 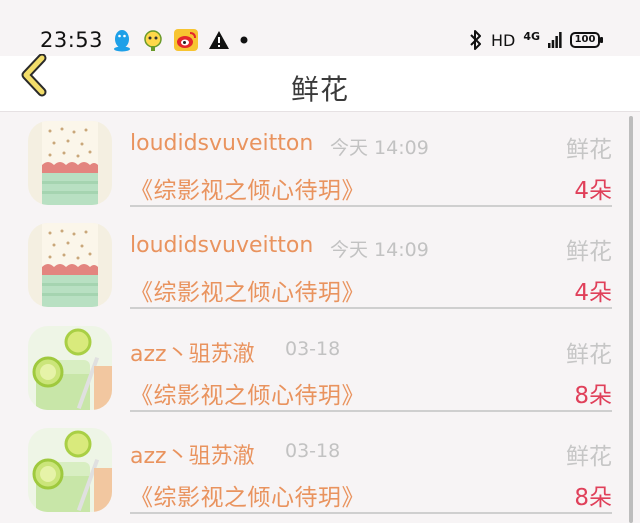 I want to click on qq-icon, so click(x=122, y=40).